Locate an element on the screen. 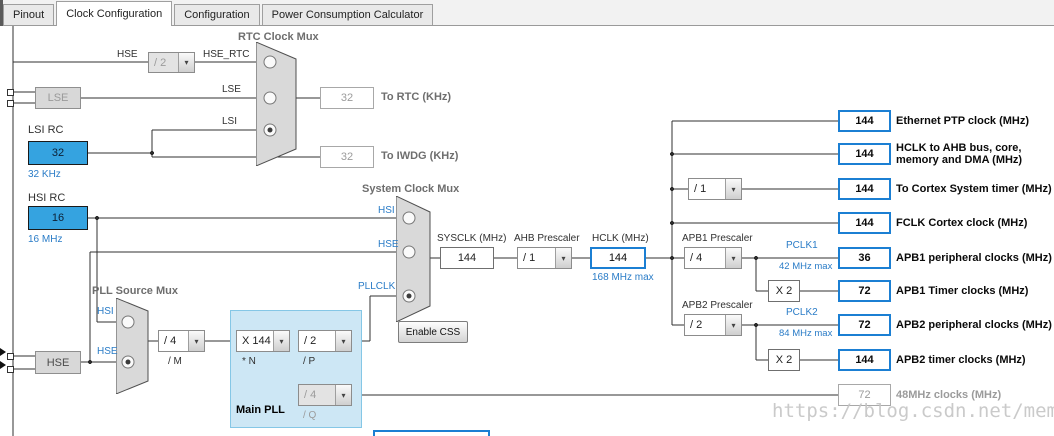 Image resolution: width=1054 pixels, height=436 pixels. to-iwdg-value-box: 32 is located at coordinates (347, 157).